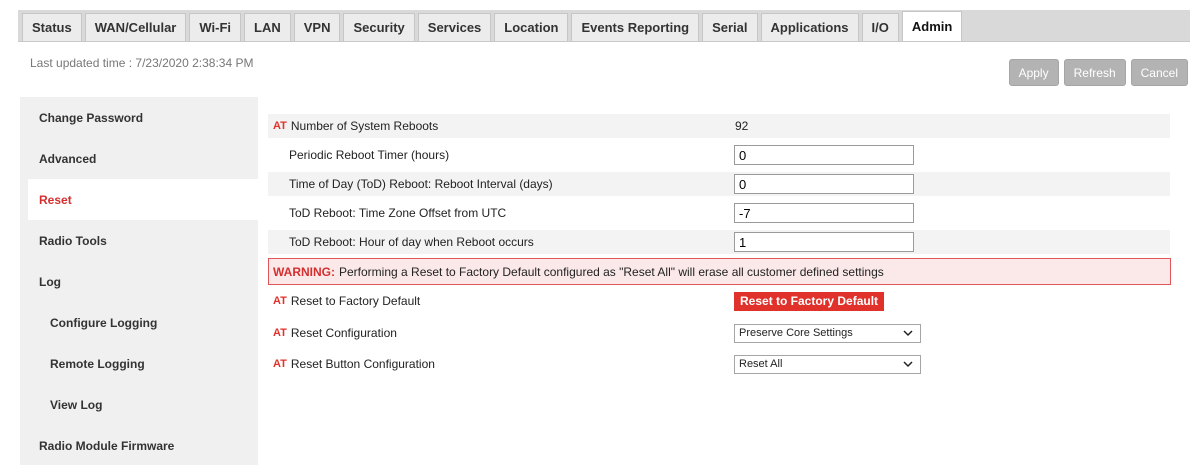 This screenshot has width=1200, height=475. I want to click on tz-offset-label: ToD Reboot: Time Zone Offset from UTC, so click(398, 213).